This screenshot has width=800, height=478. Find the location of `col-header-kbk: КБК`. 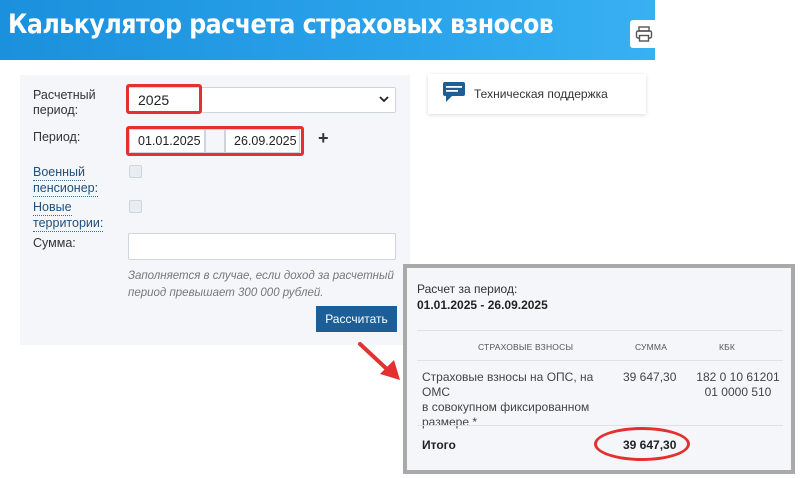

col-header-kbk: КБК is located at coordinates (727, 347).